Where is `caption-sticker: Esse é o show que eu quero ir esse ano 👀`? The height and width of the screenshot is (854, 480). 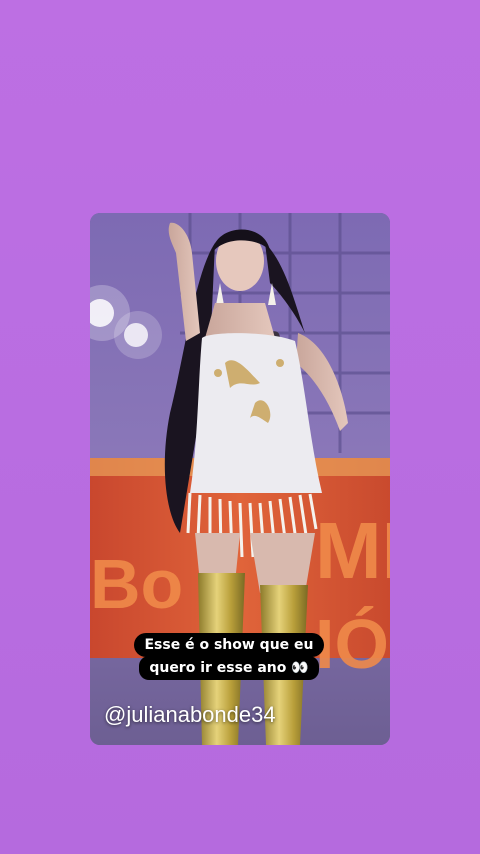 caption-sticker: Esse é o show que eu quero ir esse ano 👀 is located at coordinates (229, 656).